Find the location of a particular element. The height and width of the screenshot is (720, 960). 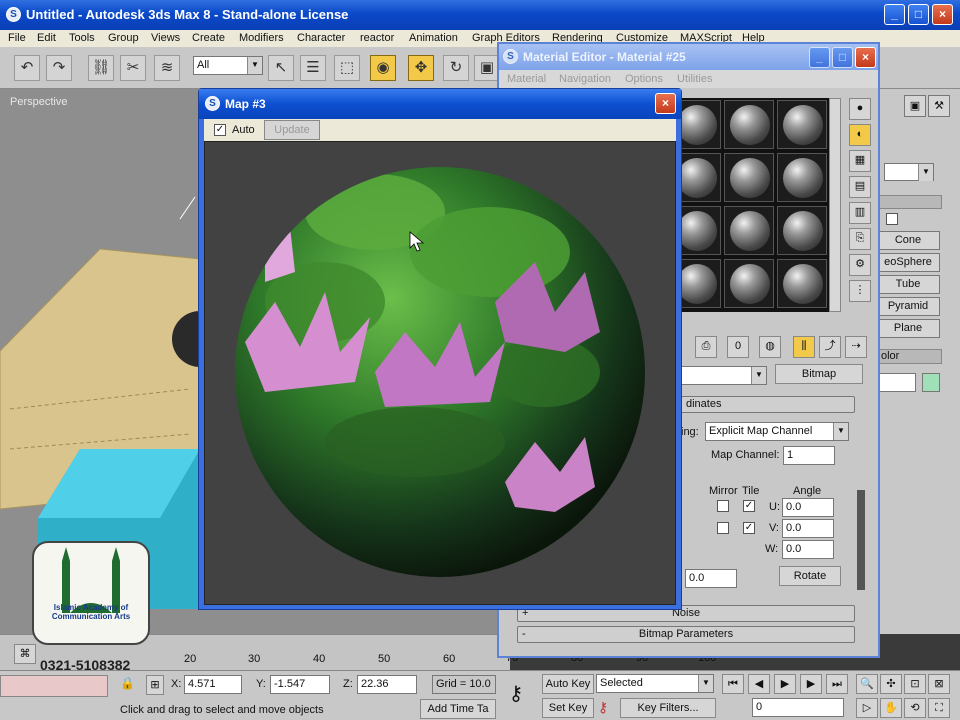

map-name-field: ▼ is located at coordinates (721, 375).